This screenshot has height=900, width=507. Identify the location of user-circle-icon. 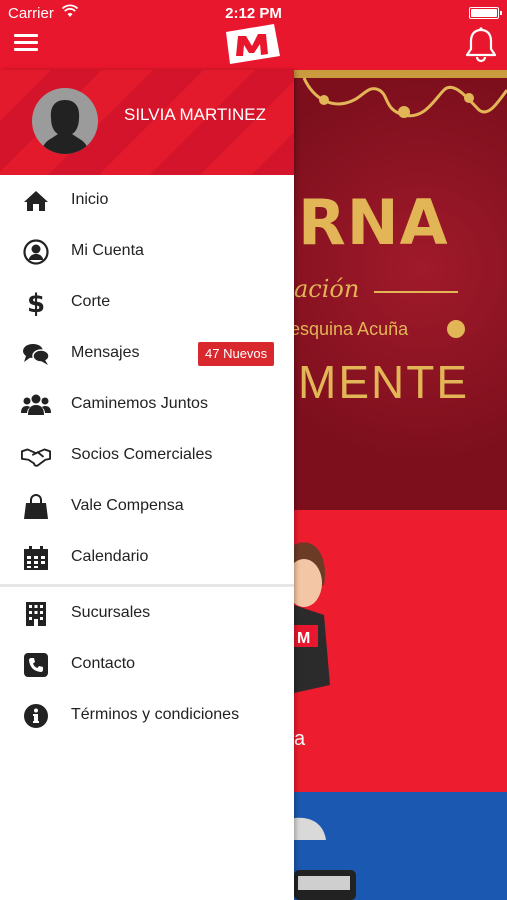
(36, 252).